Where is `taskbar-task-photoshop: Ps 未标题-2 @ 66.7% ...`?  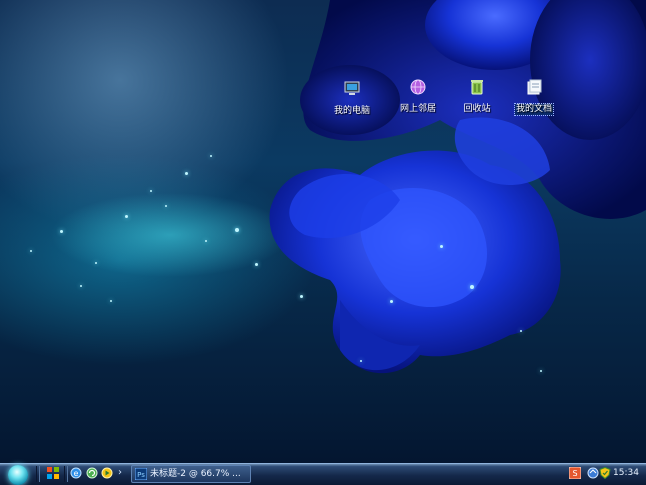
taskbar-task-photoshop: Ps 未标题-2 @ 66.7% ... is located at coordinates (191, 474).